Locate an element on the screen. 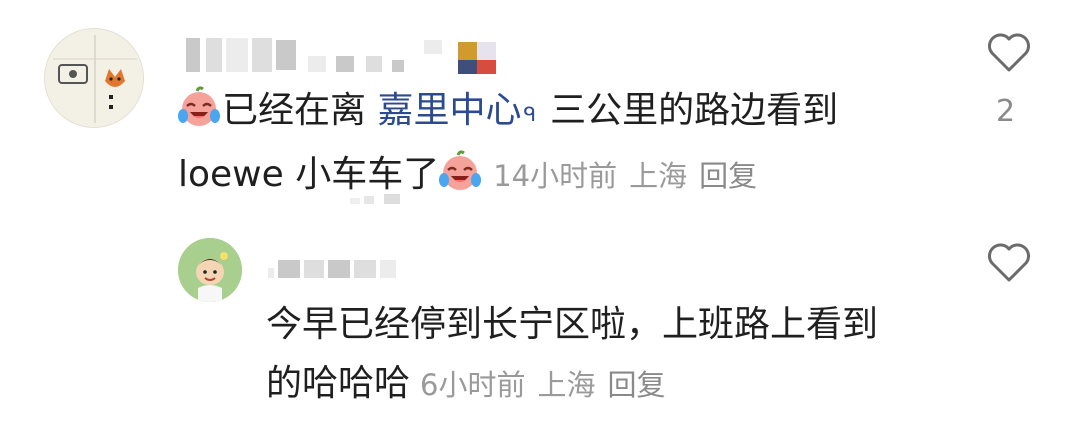 This screenshot has height=441, width=1080. commenter-avatar is located at coordinates (94, 78).